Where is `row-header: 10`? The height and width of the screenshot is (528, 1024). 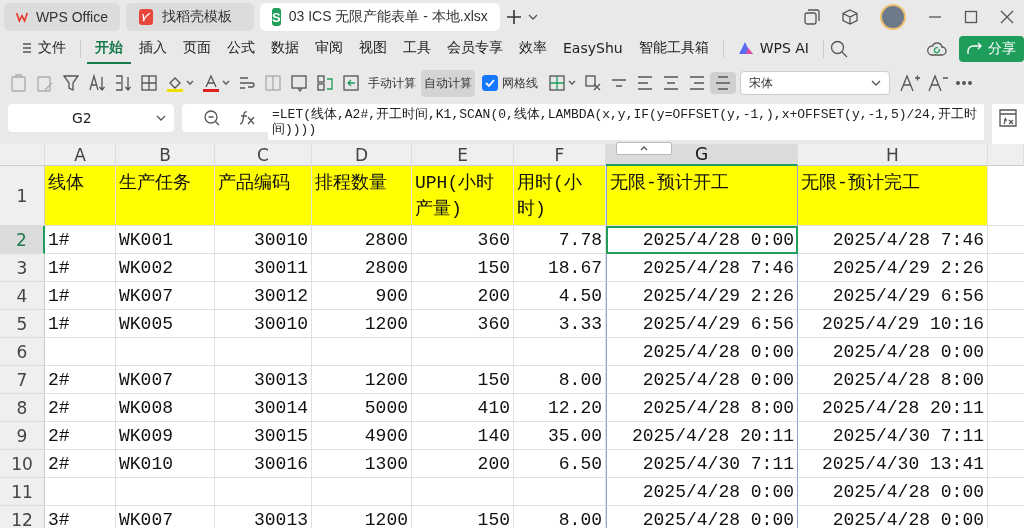 row-header: 10 is located at coordinates (22, 464).